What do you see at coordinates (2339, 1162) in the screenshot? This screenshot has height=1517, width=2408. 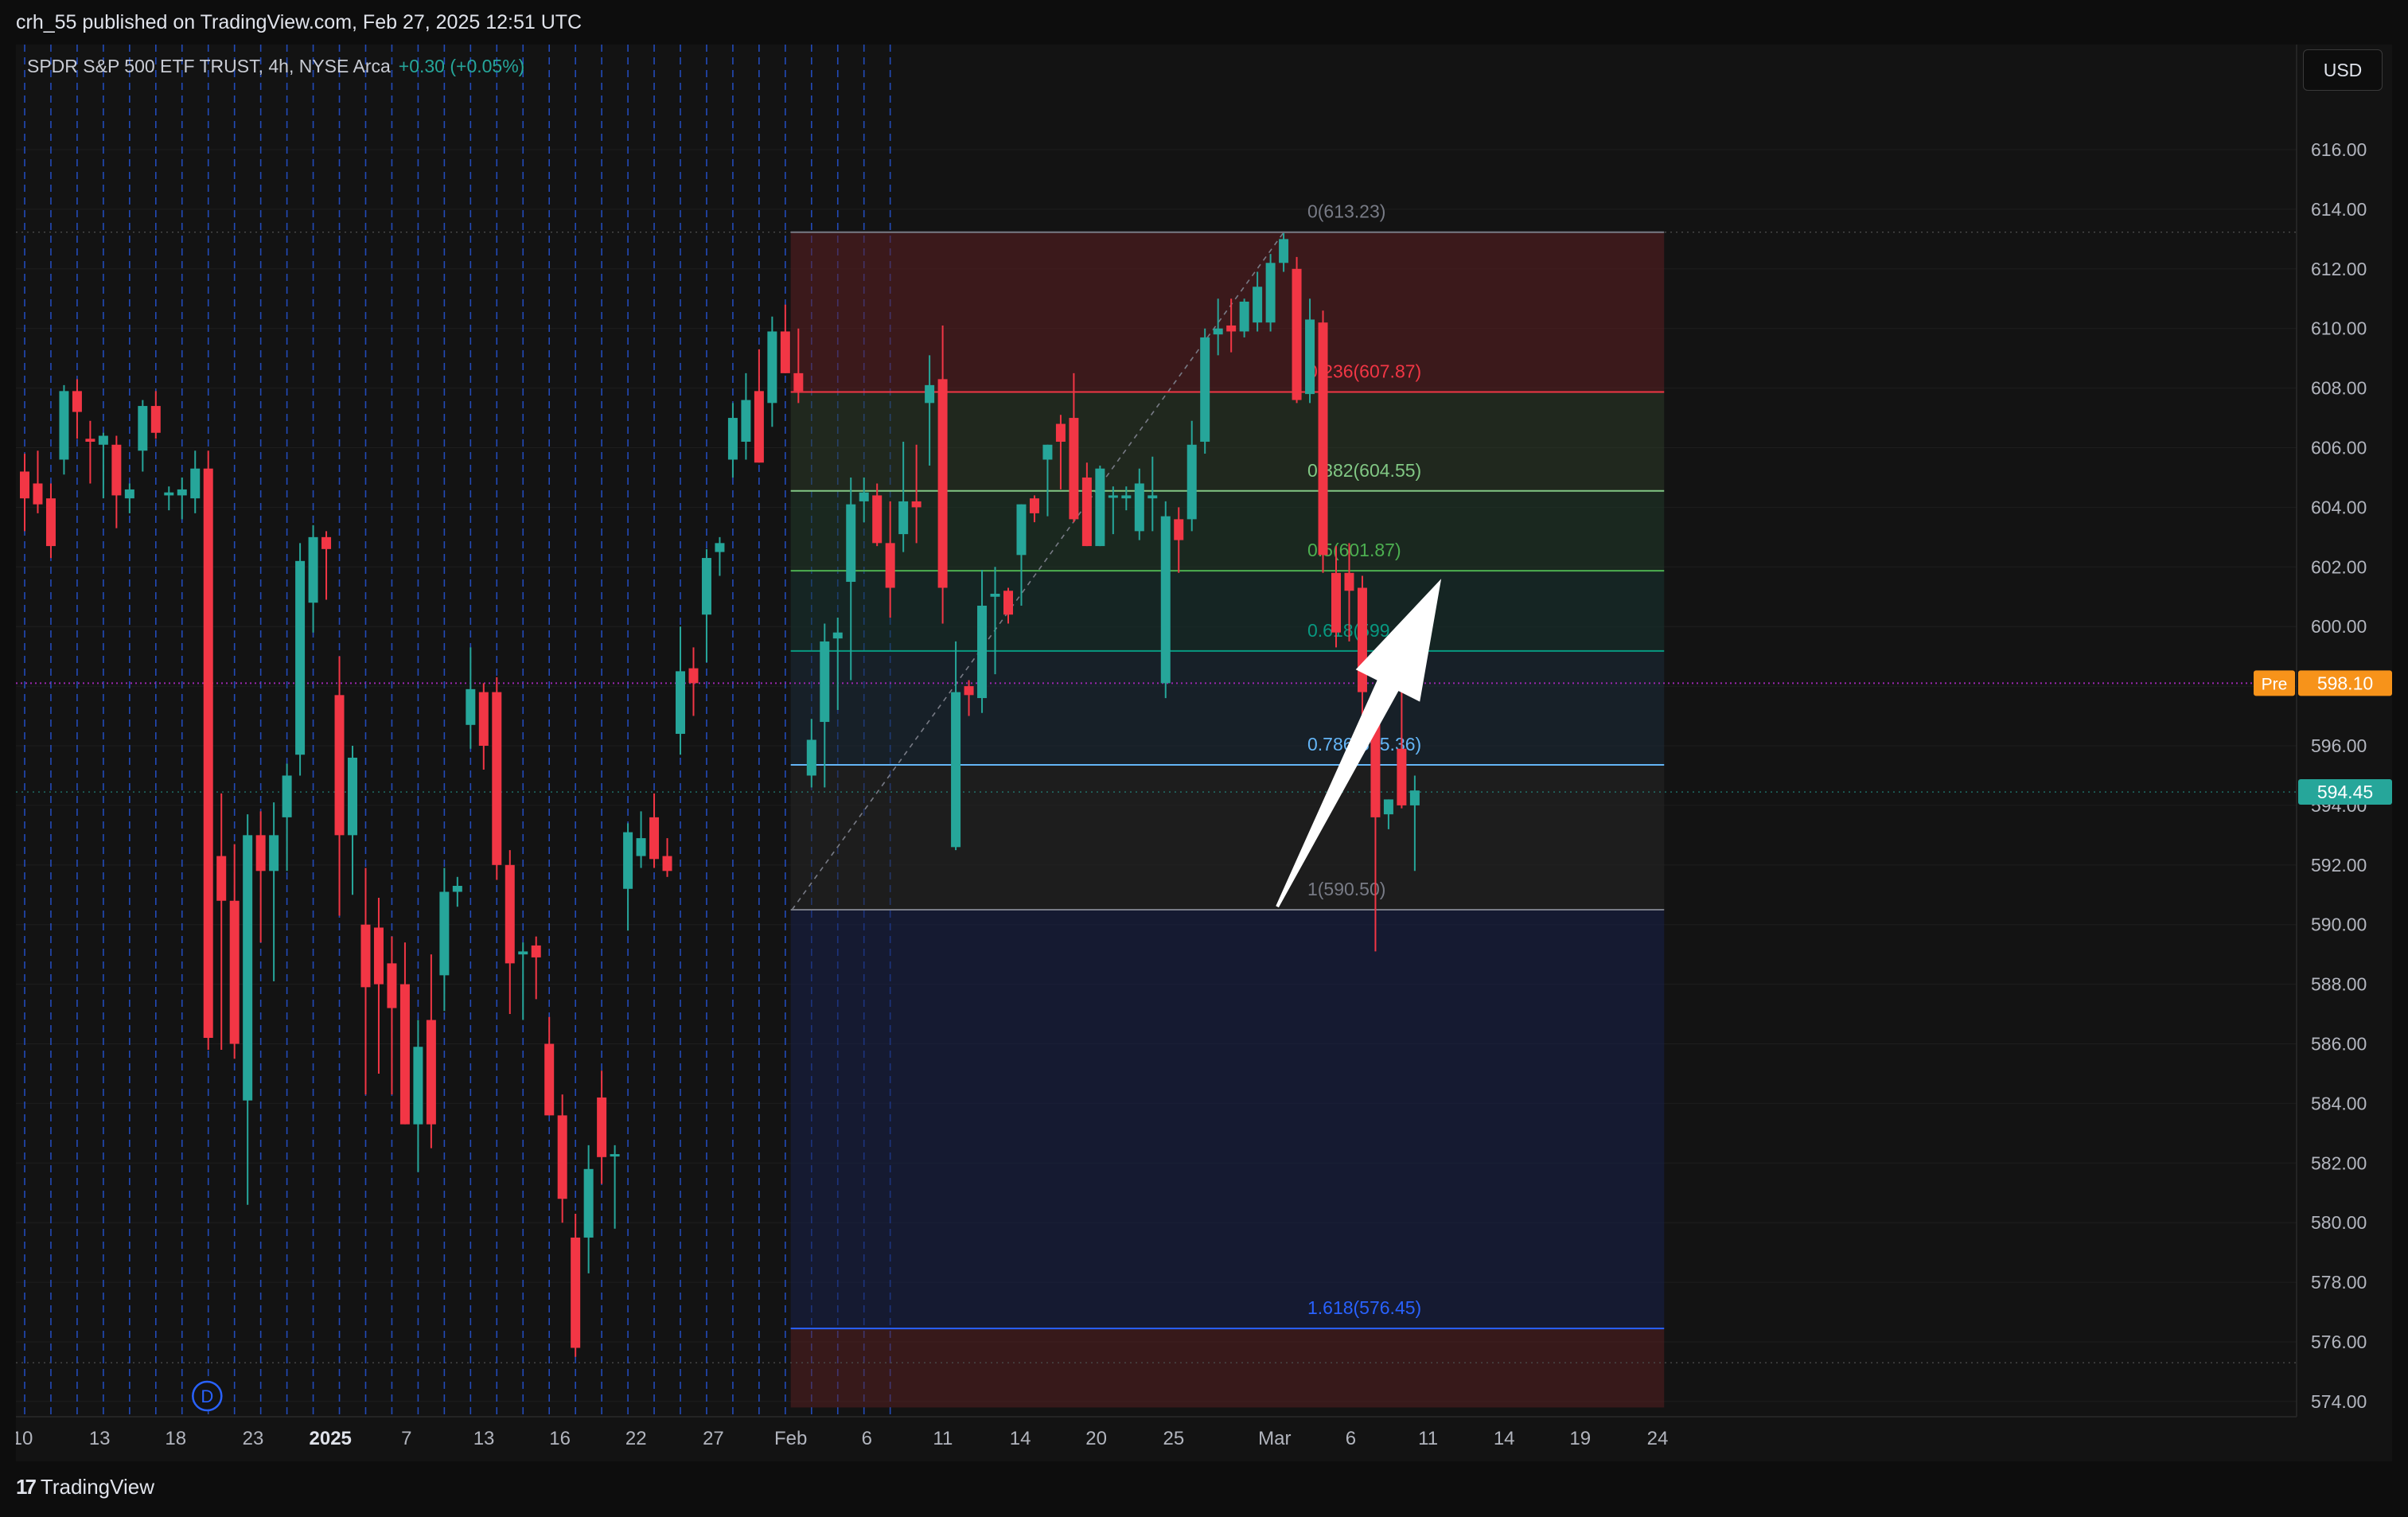 I see `price-tick-label: 582.00` at bounding box center [2339, 1162].